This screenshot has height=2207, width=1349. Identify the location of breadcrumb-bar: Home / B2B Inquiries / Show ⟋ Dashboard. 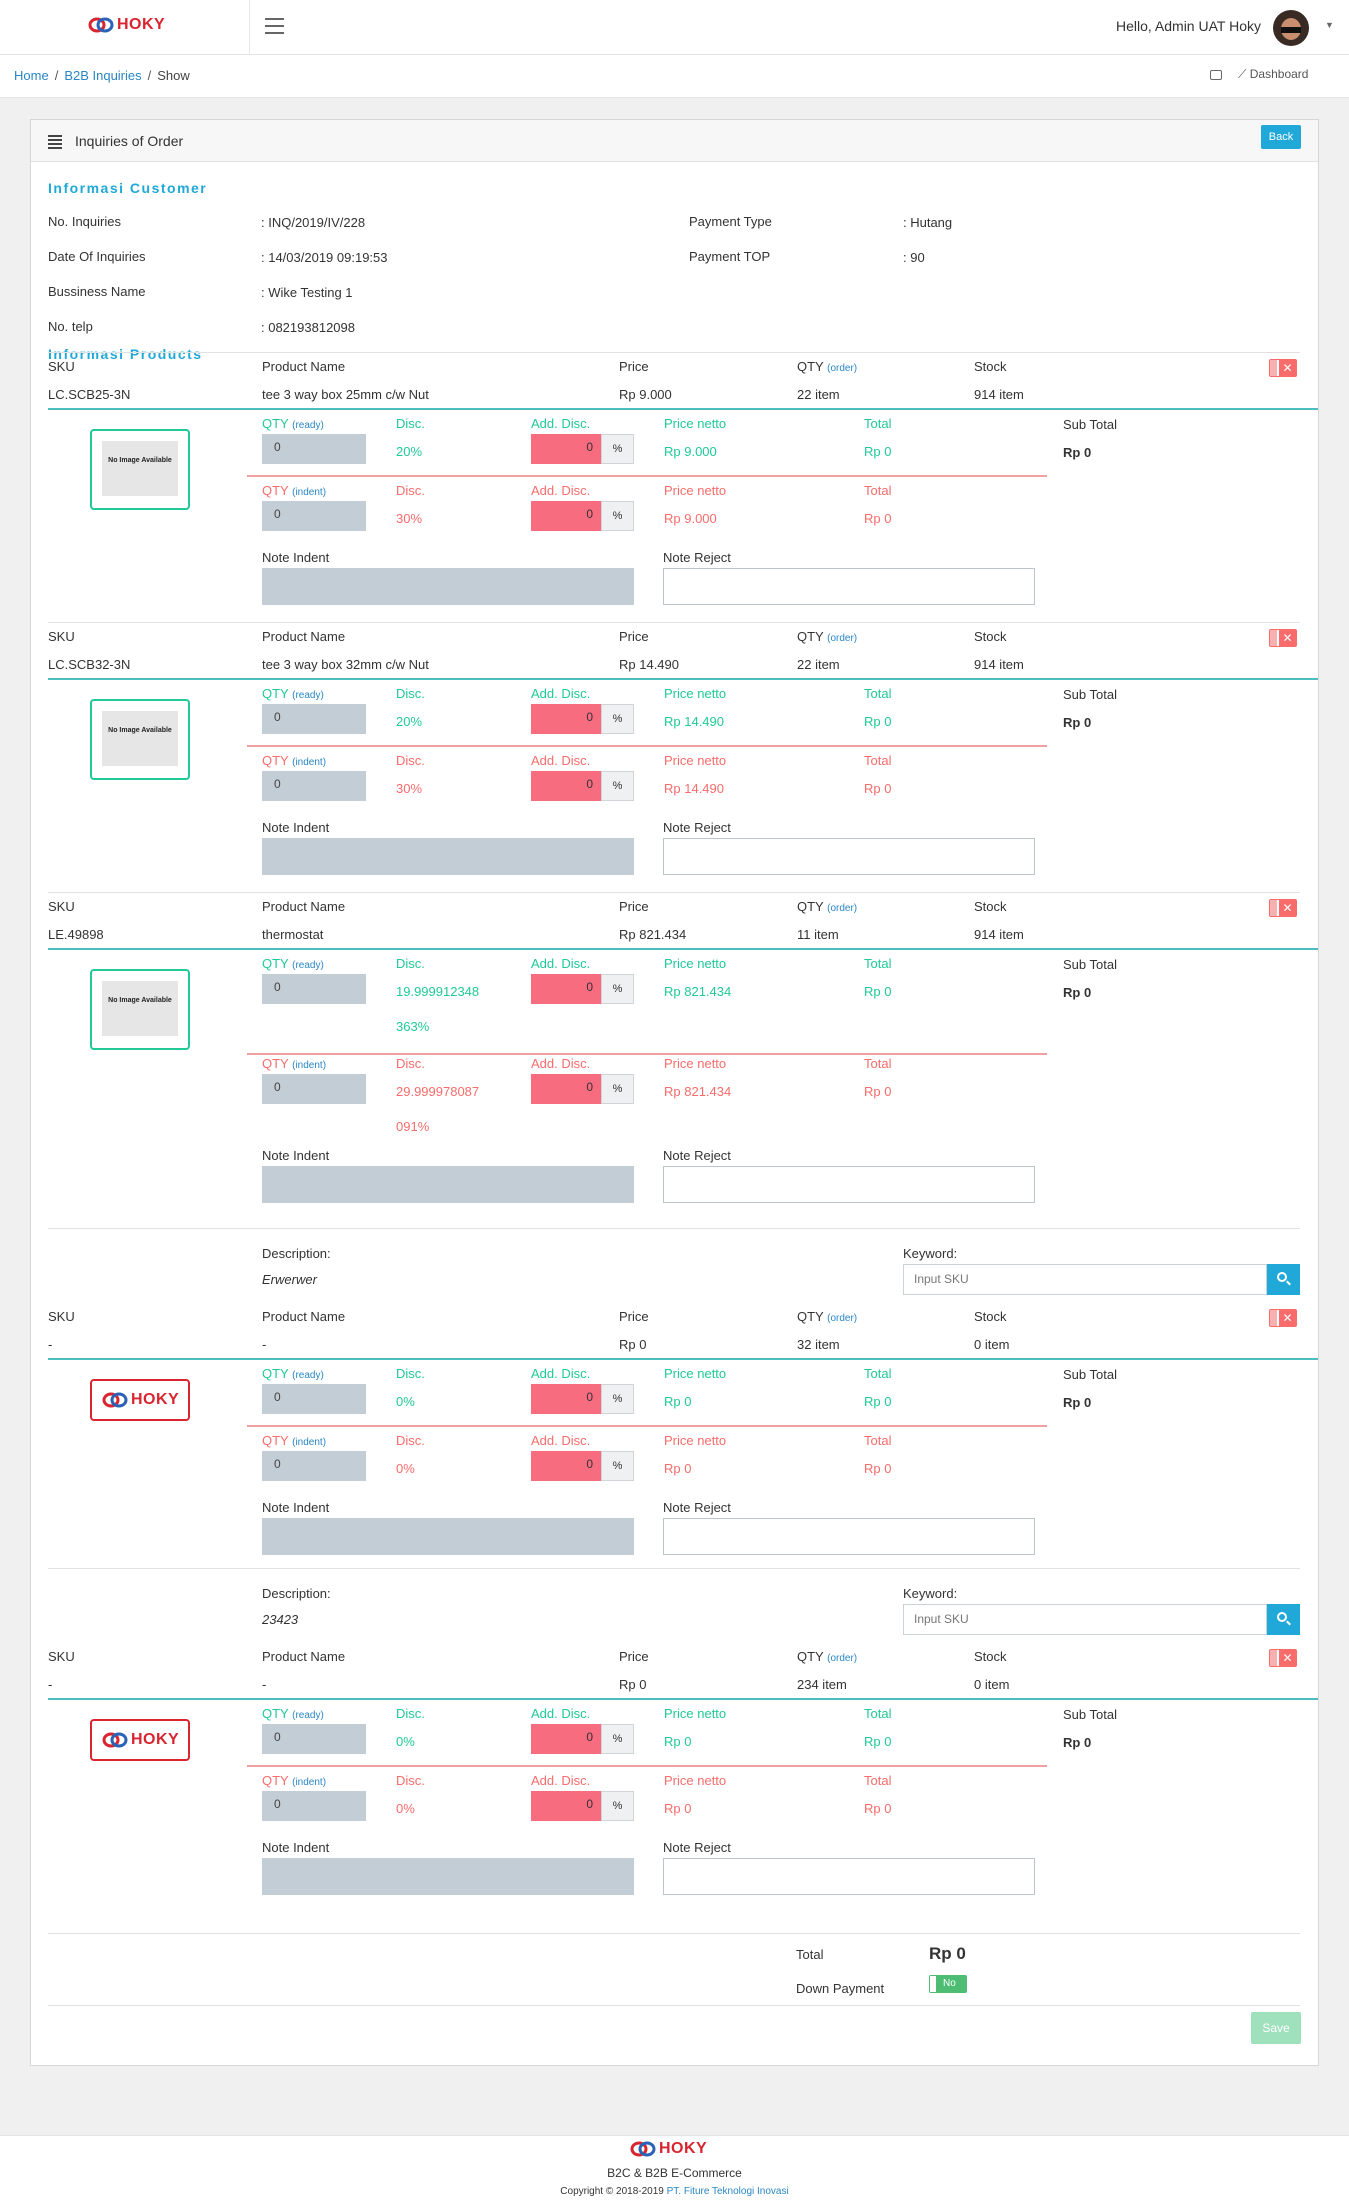
(674, 76).